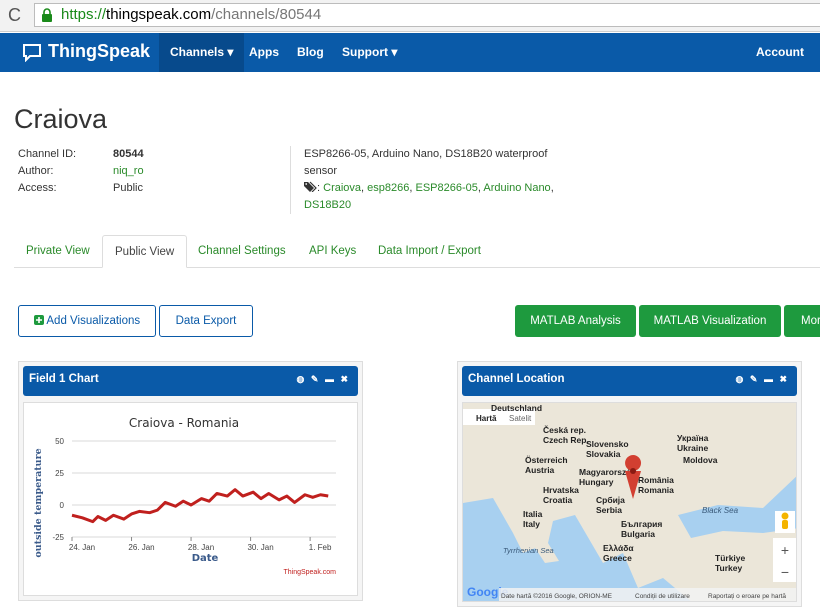 The image size is (820, 614). I want to click on nav-apps: Apps, so click(264, 52).